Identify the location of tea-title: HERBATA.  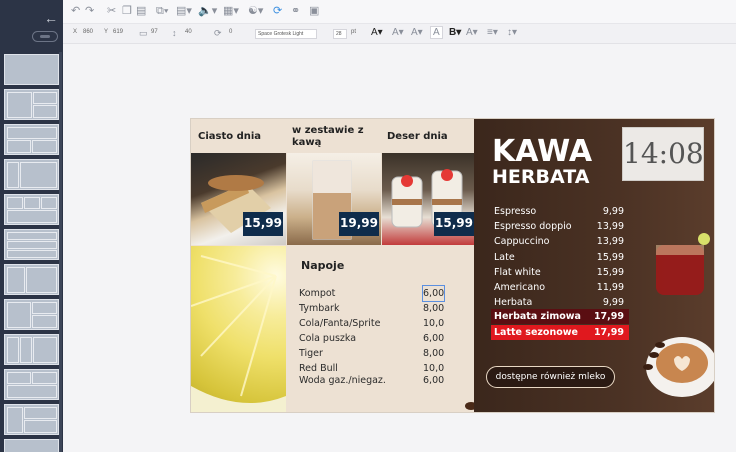
(540, 177).